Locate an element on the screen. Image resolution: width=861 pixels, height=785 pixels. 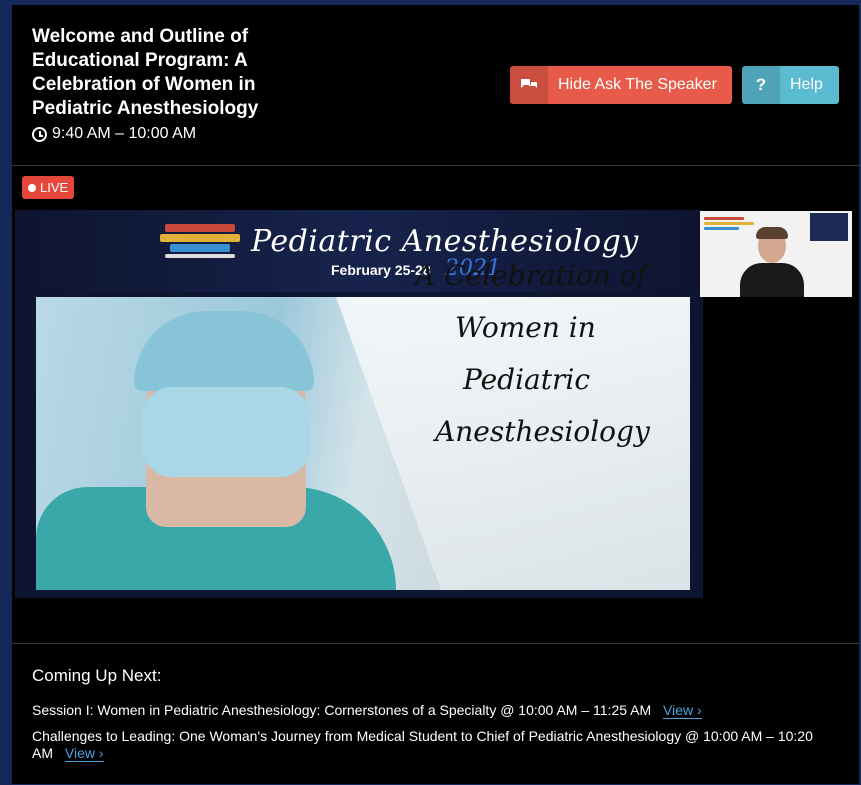
slide-headline-line: Anesthesiology is located at coordinates (542, 431).